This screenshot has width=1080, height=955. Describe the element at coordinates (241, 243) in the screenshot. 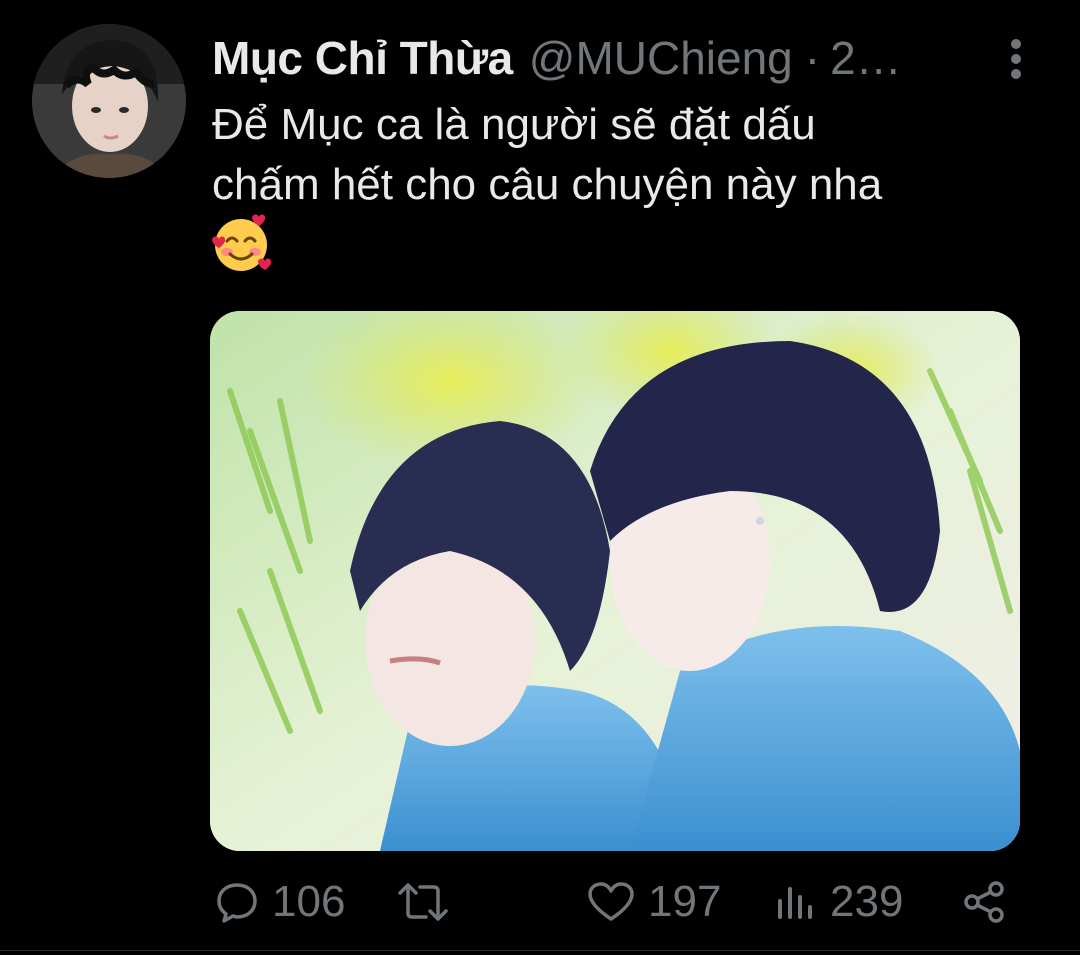

I see `smiling-face-with-hearts-icon` at that location.